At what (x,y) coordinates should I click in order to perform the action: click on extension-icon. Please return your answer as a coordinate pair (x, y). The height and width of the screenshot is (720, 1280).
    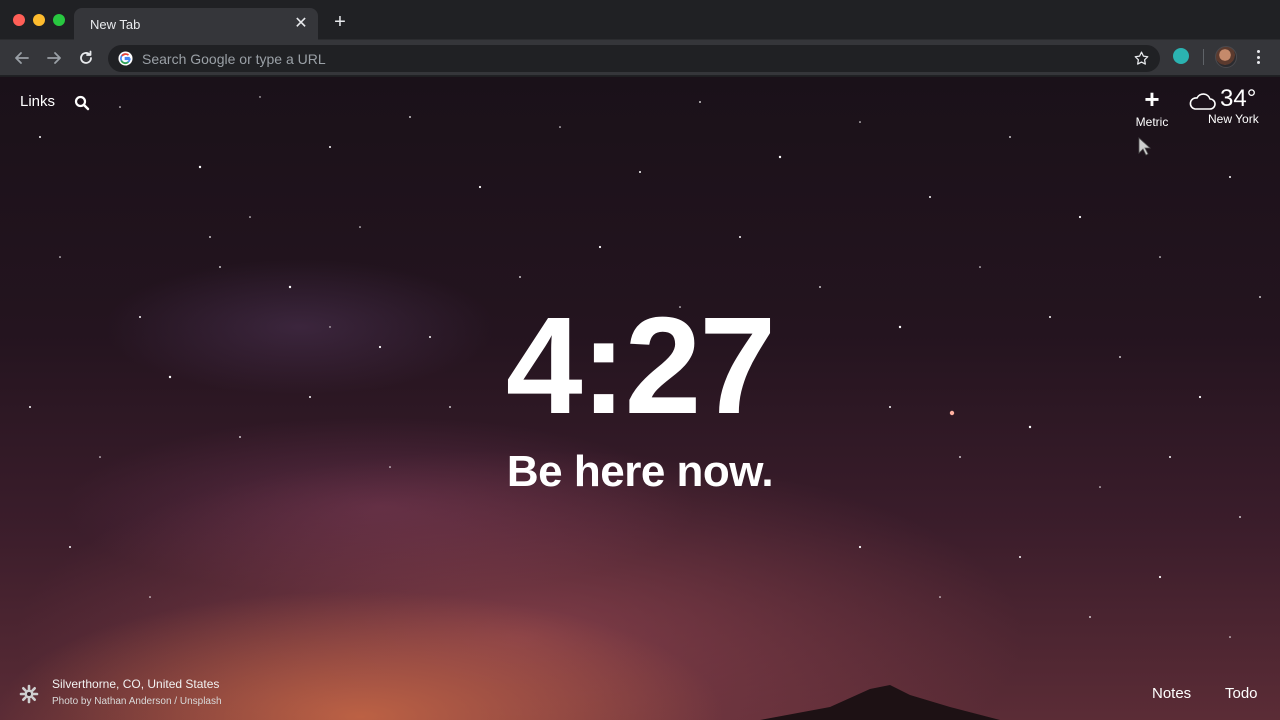
    Looking at the image, I should click on (1181, 56).